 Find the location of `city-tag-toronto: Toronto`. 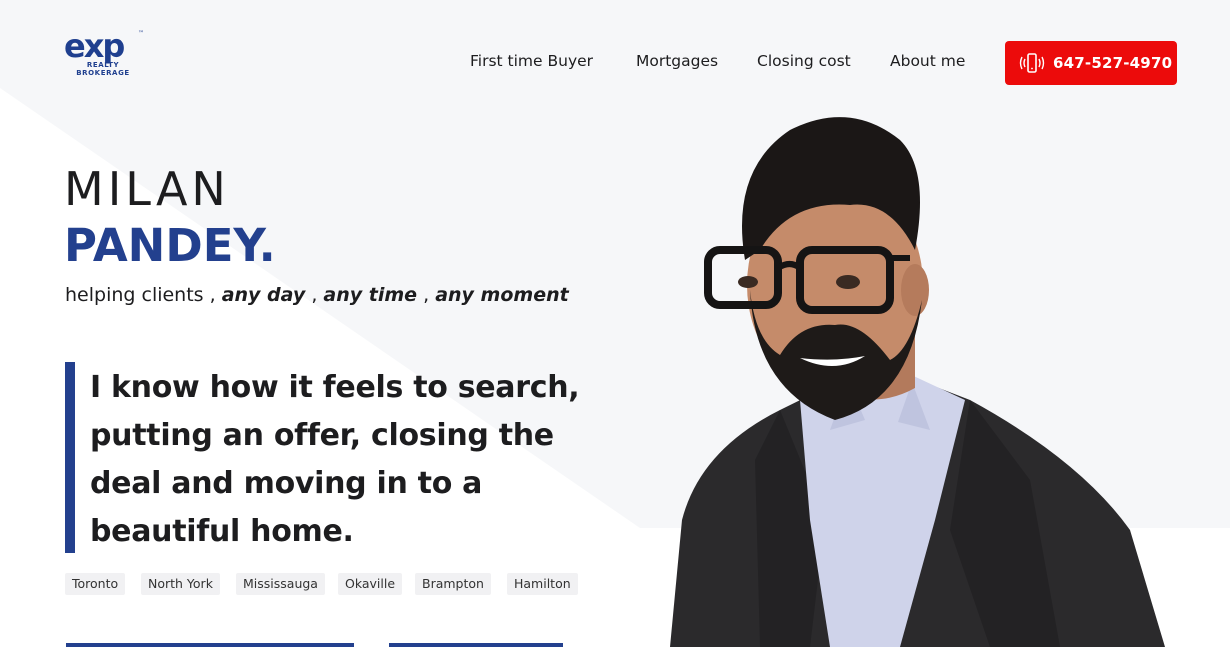

city-tag-toronto: Toronto is located at coordinates (95, 584).